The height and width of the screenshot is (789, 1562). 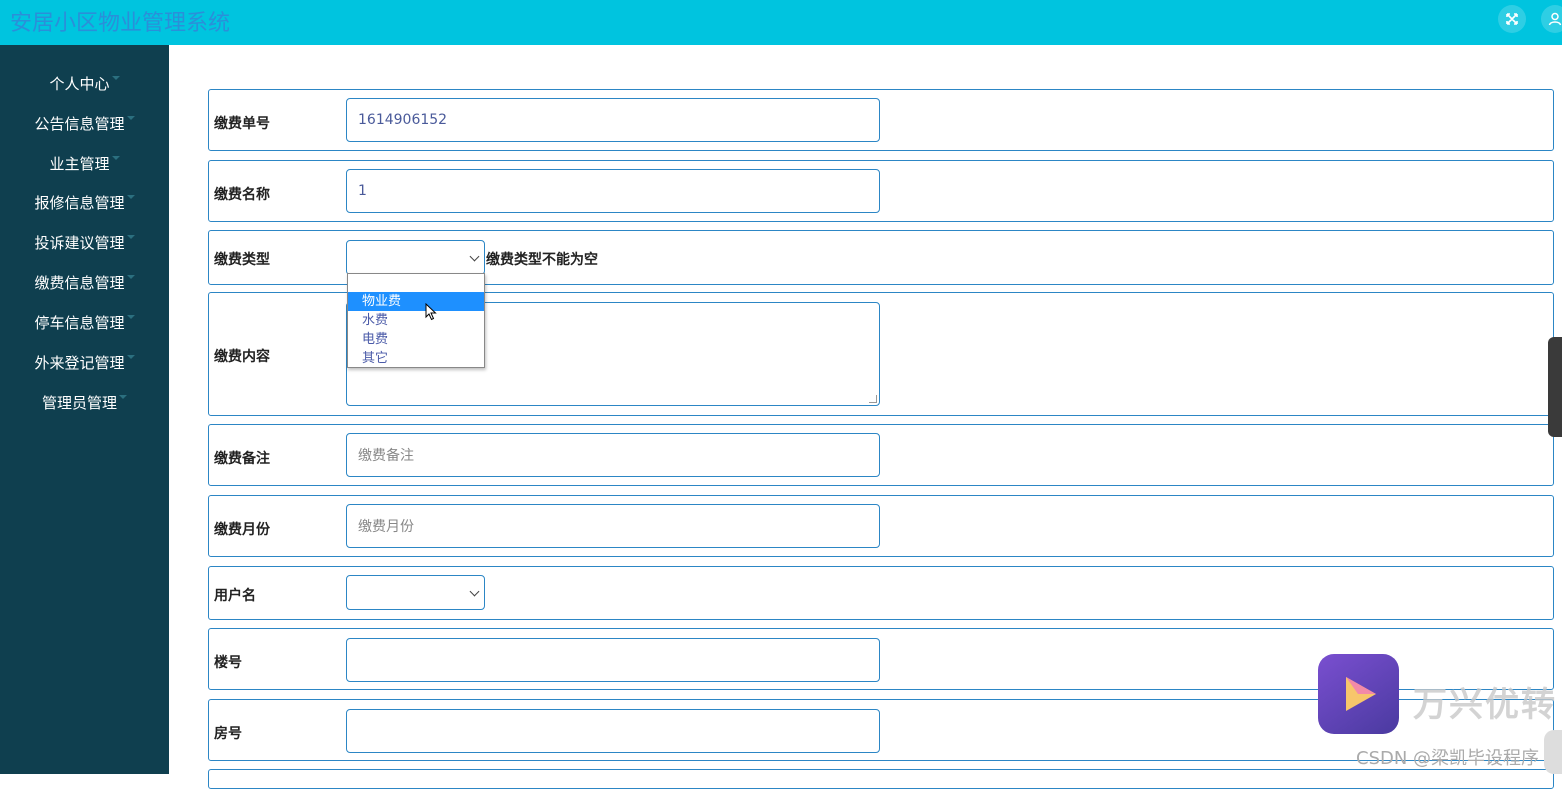 What do you see at coordinates (79, 402) in the screenshot?
I see `sidebar-item-label: 管理员管理` at bounding box center [79, 402].